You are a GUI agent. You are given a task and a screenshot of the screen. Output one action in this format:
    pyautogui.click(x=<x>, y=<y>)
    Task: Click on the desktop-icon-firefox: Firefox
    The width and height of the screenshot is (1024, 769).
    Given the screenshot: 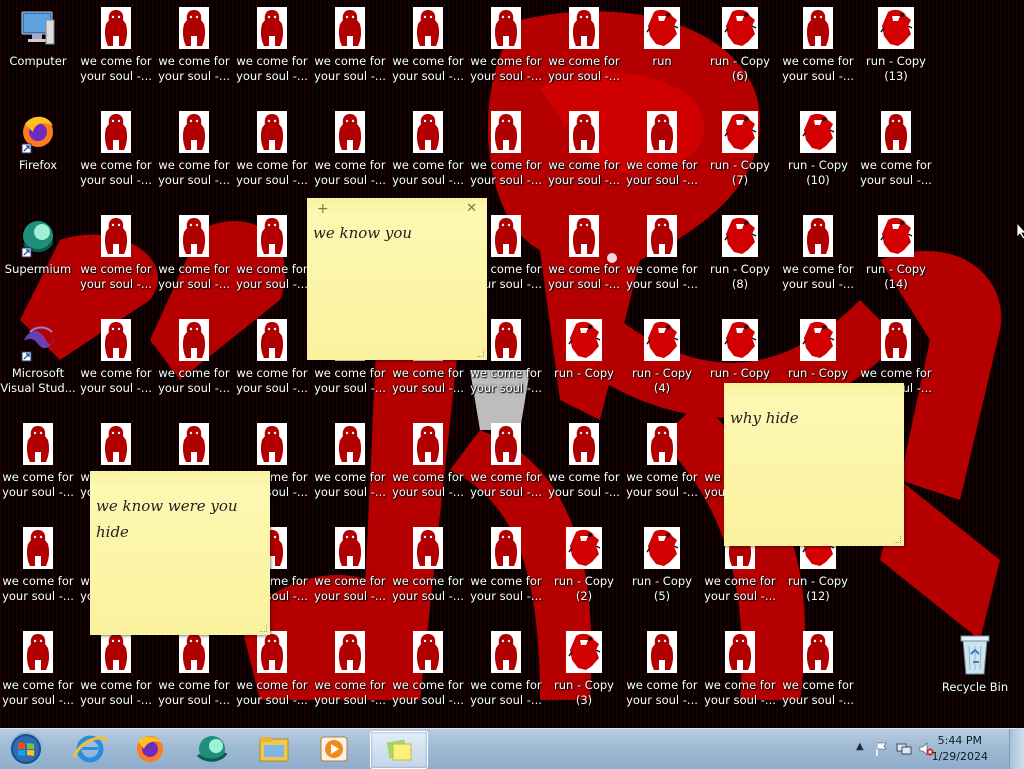 What is the action you would take?
    pyautogui.click(x=38, y=154)
    